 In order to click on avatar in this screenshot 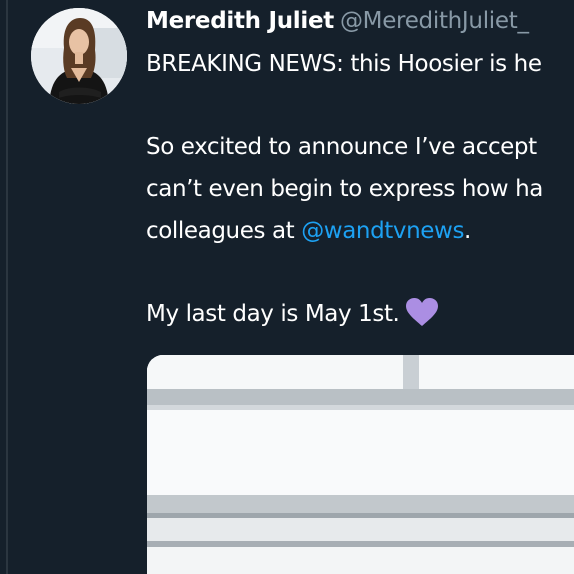, I will do `click(79, 56)`.